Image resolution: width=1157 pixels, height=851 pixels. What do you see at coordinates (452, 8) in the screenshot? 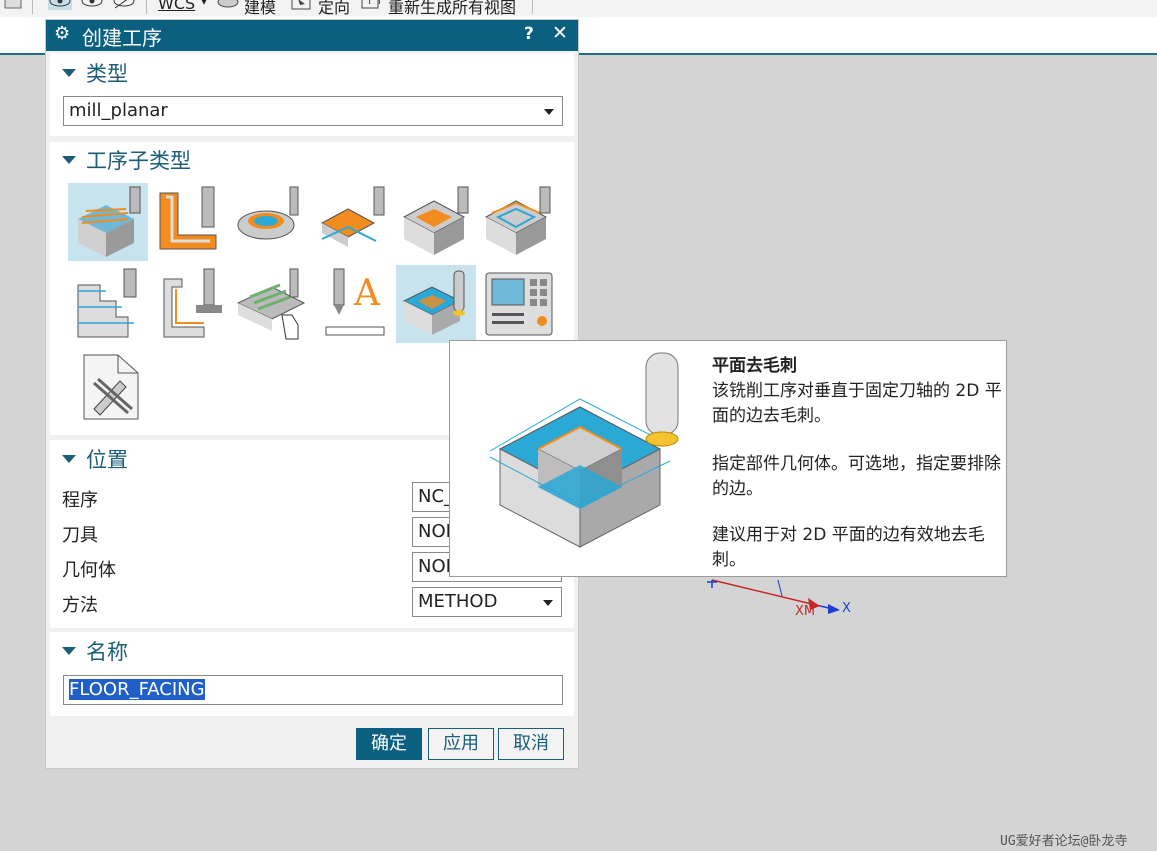
I see `regenerate-all-views-button: 重新生成所有视图` at bounding box center [452, 8].